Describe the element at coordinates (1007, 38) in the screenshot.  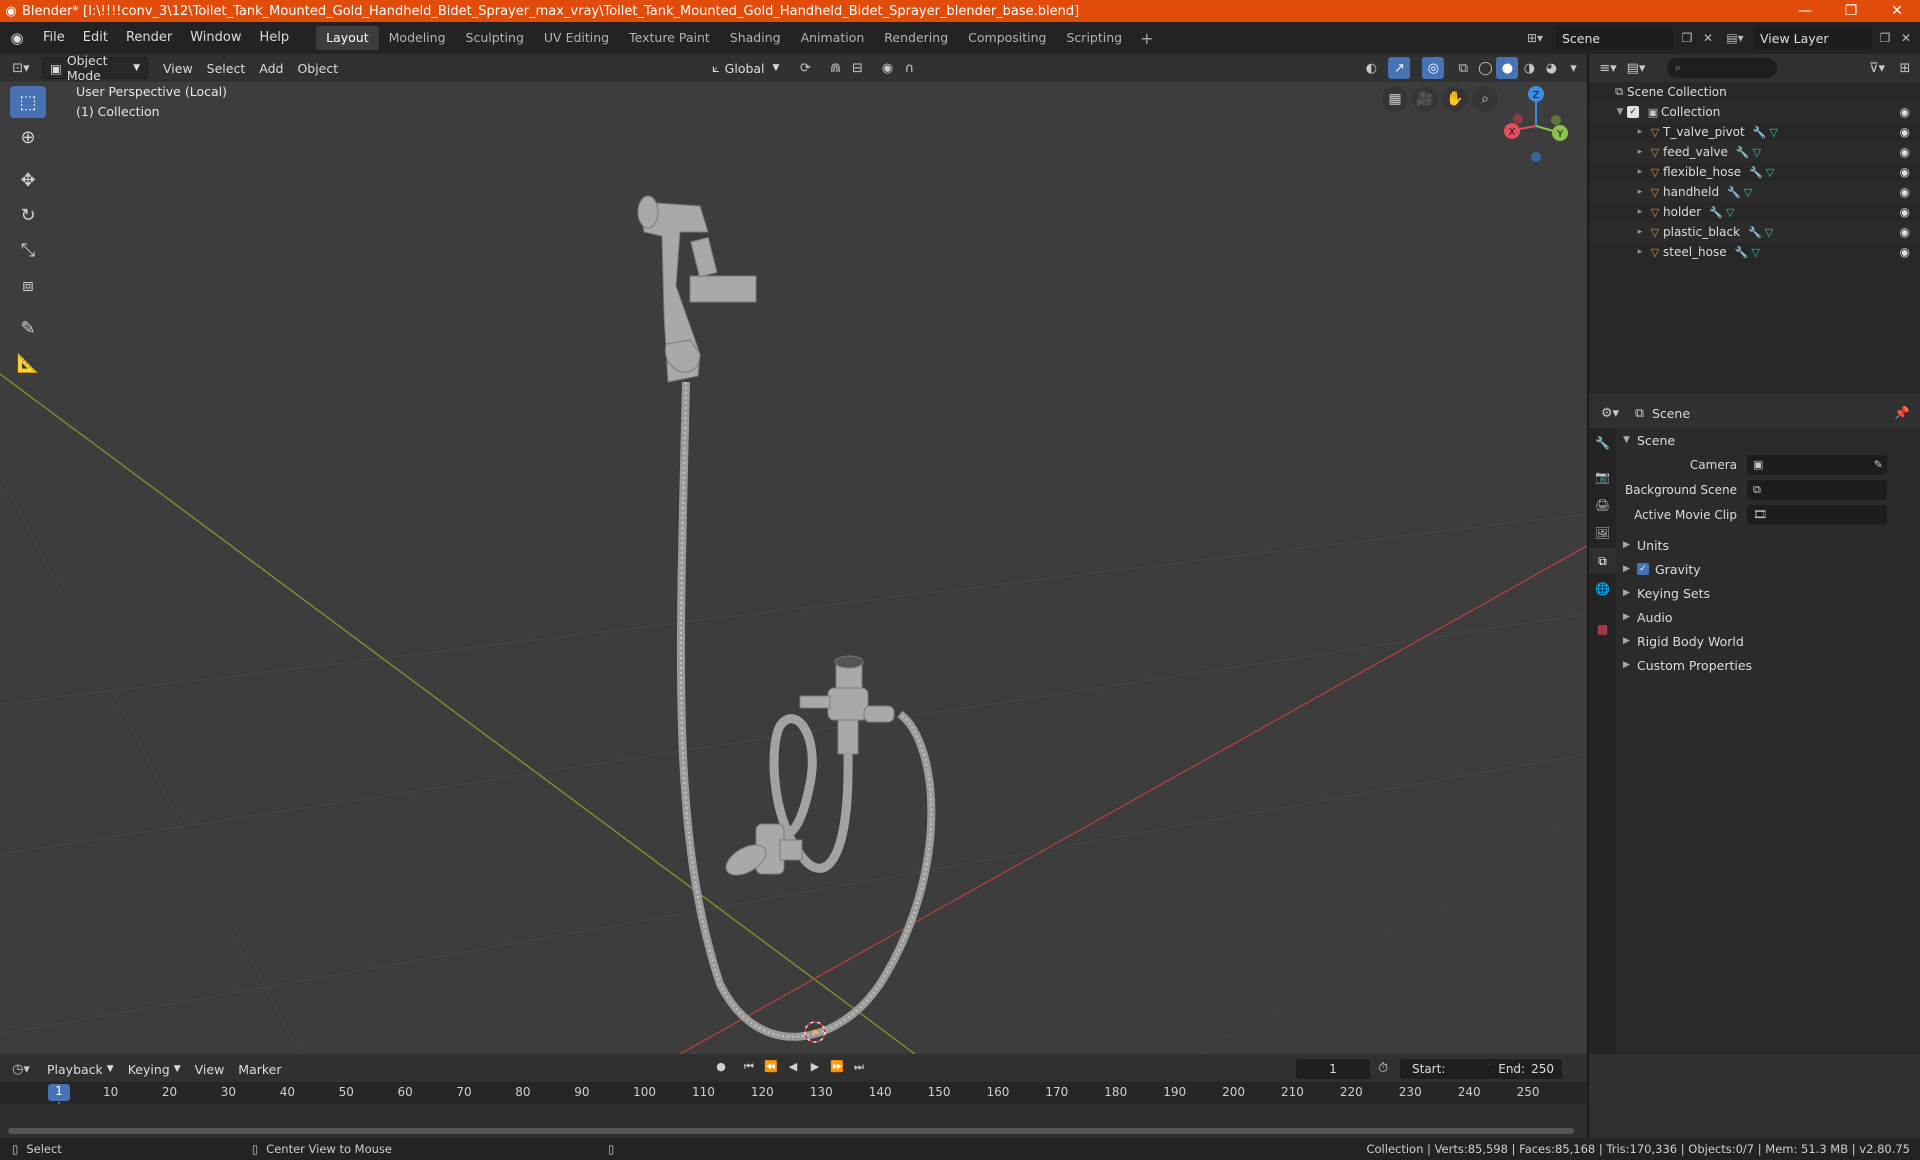
I see `tab-compositing: Compositing` at that location.